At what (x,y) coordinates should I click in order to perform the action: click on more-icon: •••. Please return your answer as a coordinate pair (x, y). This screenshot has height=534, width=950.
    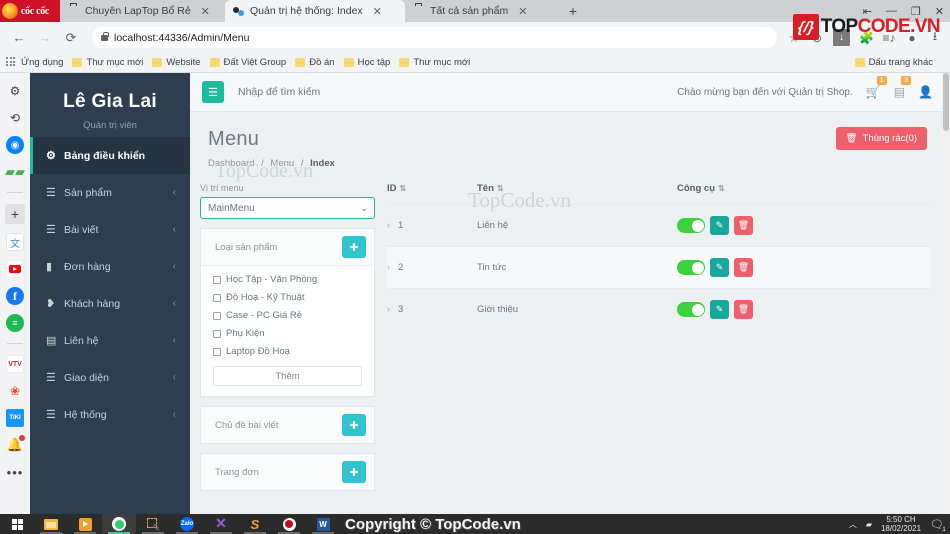
    Looking at the image, I should click on (15, 472).